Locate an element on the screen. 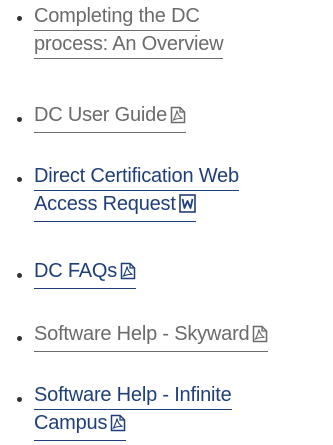  link-text: Campus is located at coordinates (71, 423).